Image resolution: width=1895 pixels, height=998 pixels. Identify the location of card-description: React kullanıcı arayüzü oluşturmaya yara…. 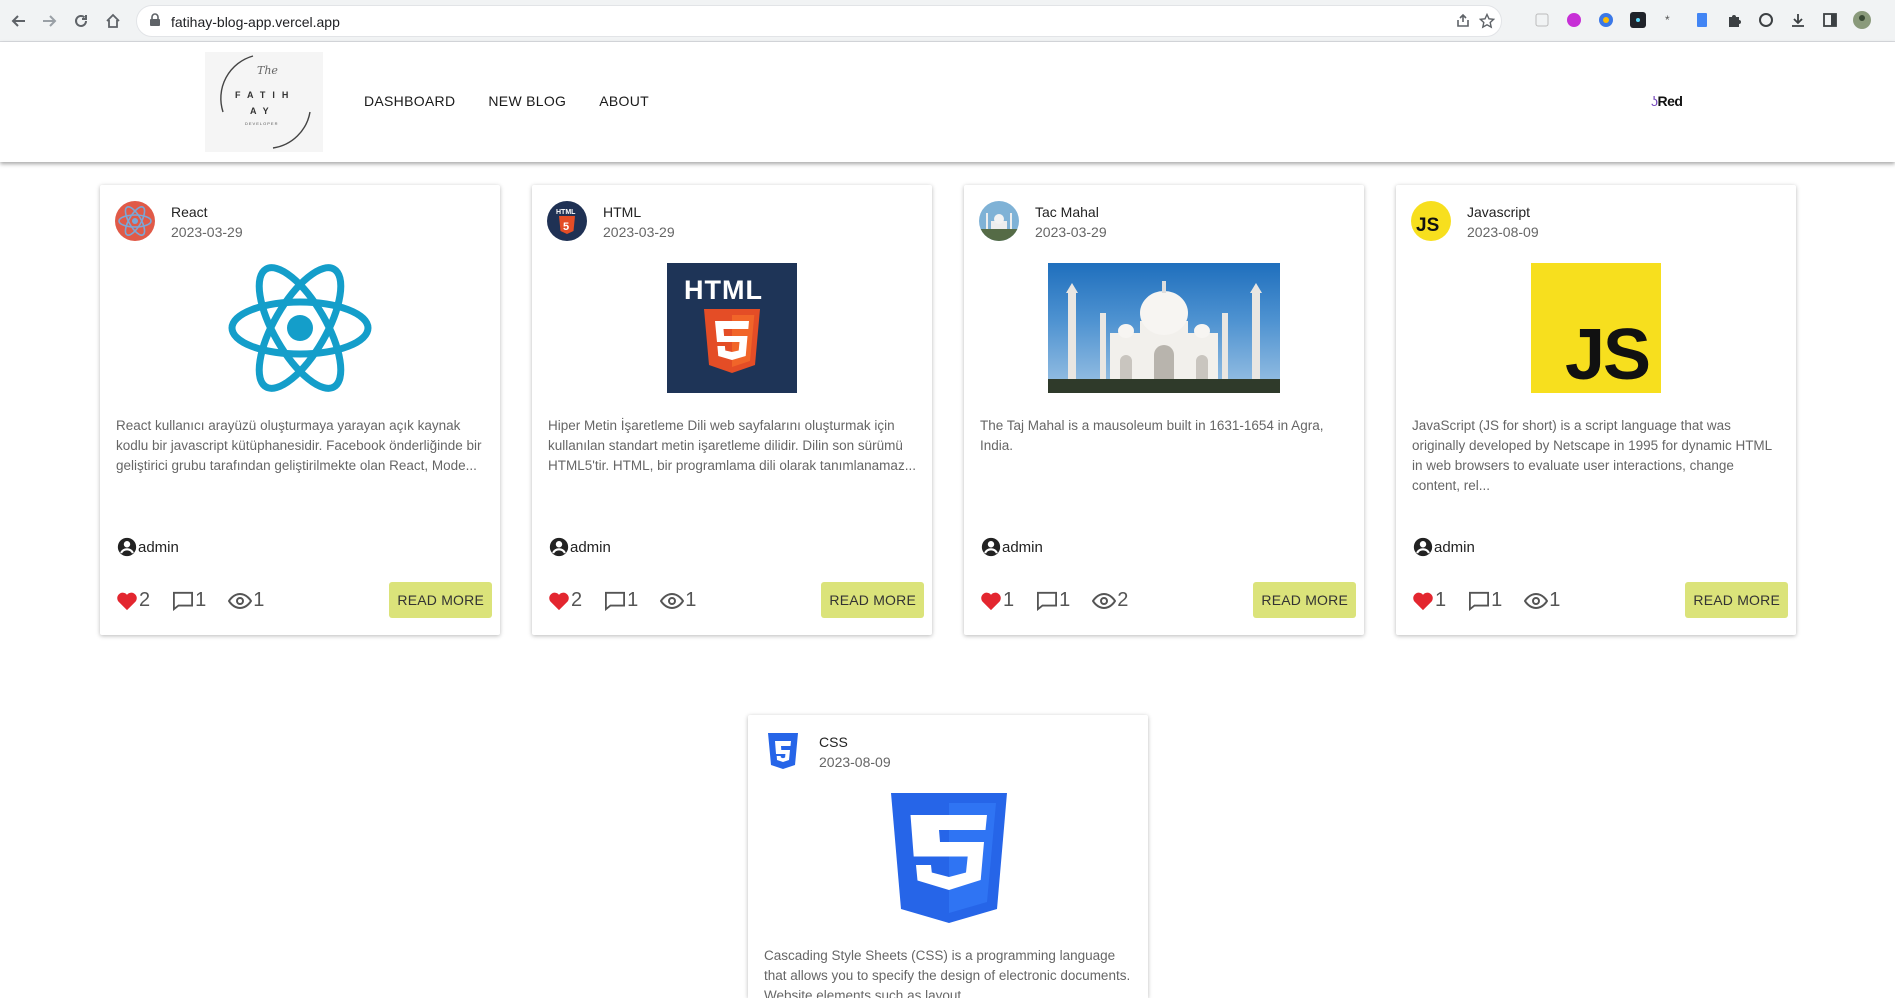
(299, 445).